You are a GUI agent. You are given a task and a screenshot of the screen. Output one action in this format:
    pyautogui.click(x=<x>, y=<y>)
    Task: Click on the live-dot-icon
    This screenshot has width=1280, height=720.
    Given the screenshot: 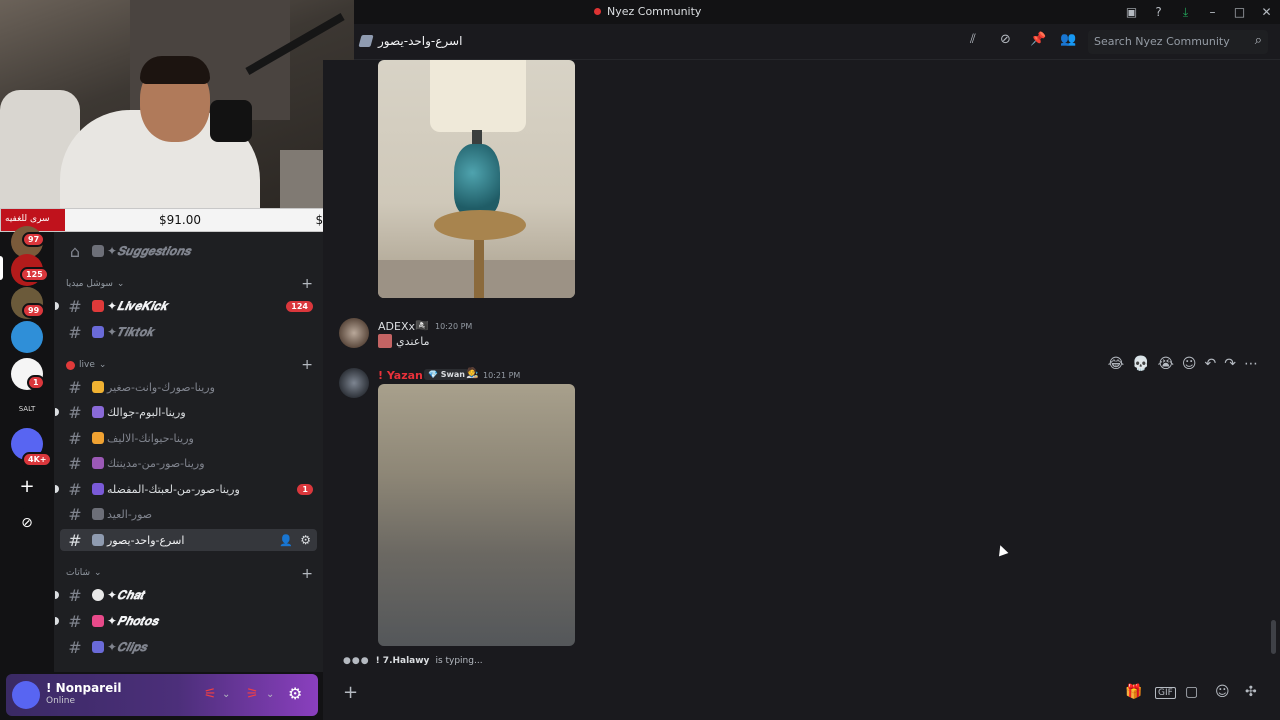 What is the action you would take?
    pyautogui.click(x=70, y=365)
    